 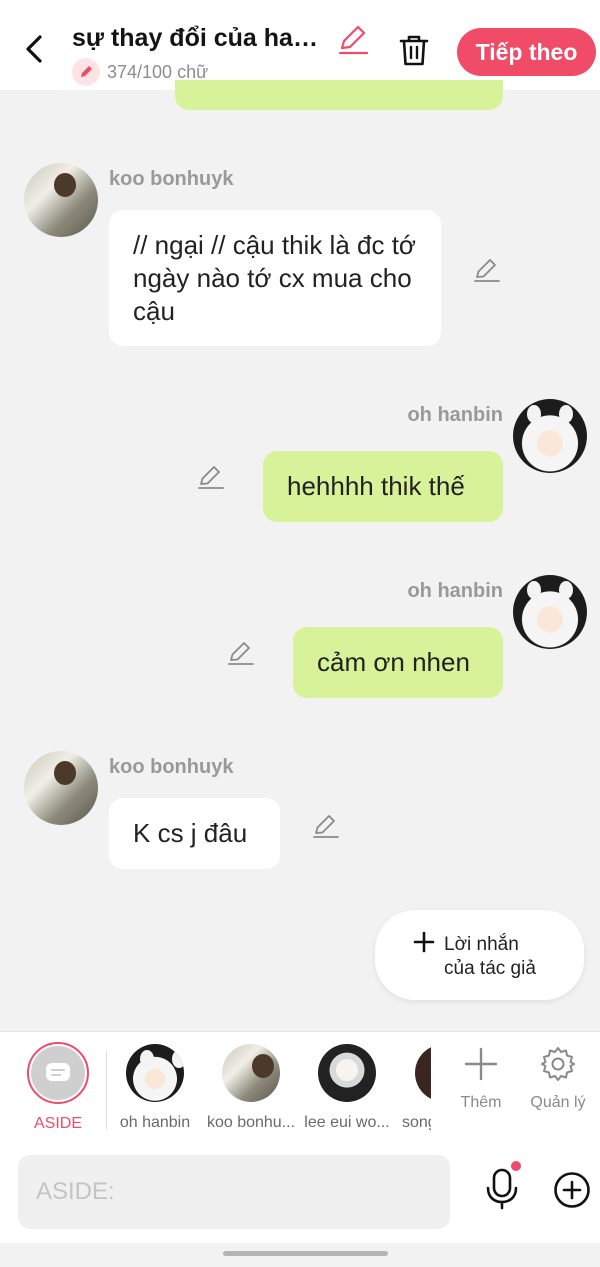 I want to click on message-bubble: cảm ơn nhen, so click(x=398, y=662).